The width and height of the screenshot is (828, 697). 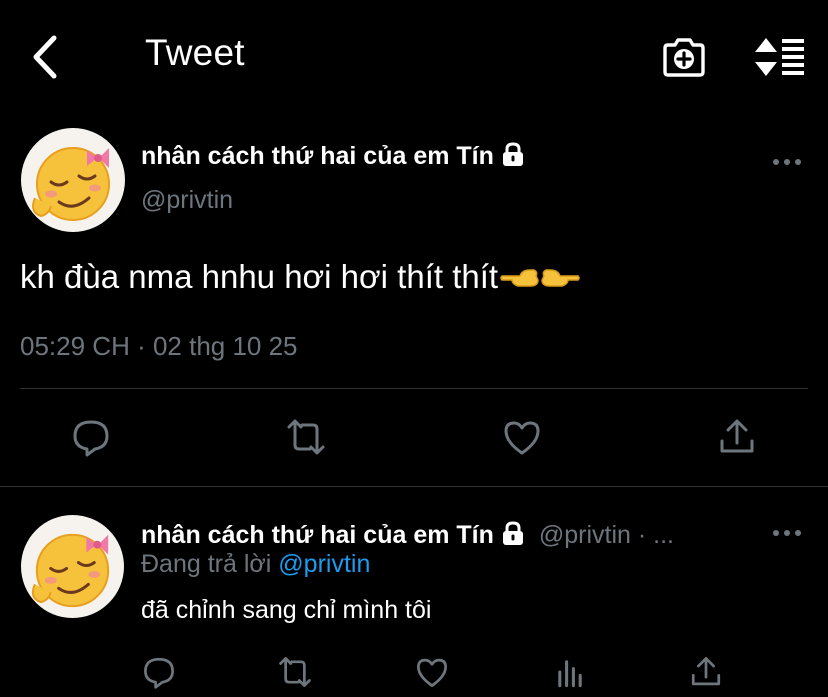 I want to click on stats-icon, so click(x=570, y=672).